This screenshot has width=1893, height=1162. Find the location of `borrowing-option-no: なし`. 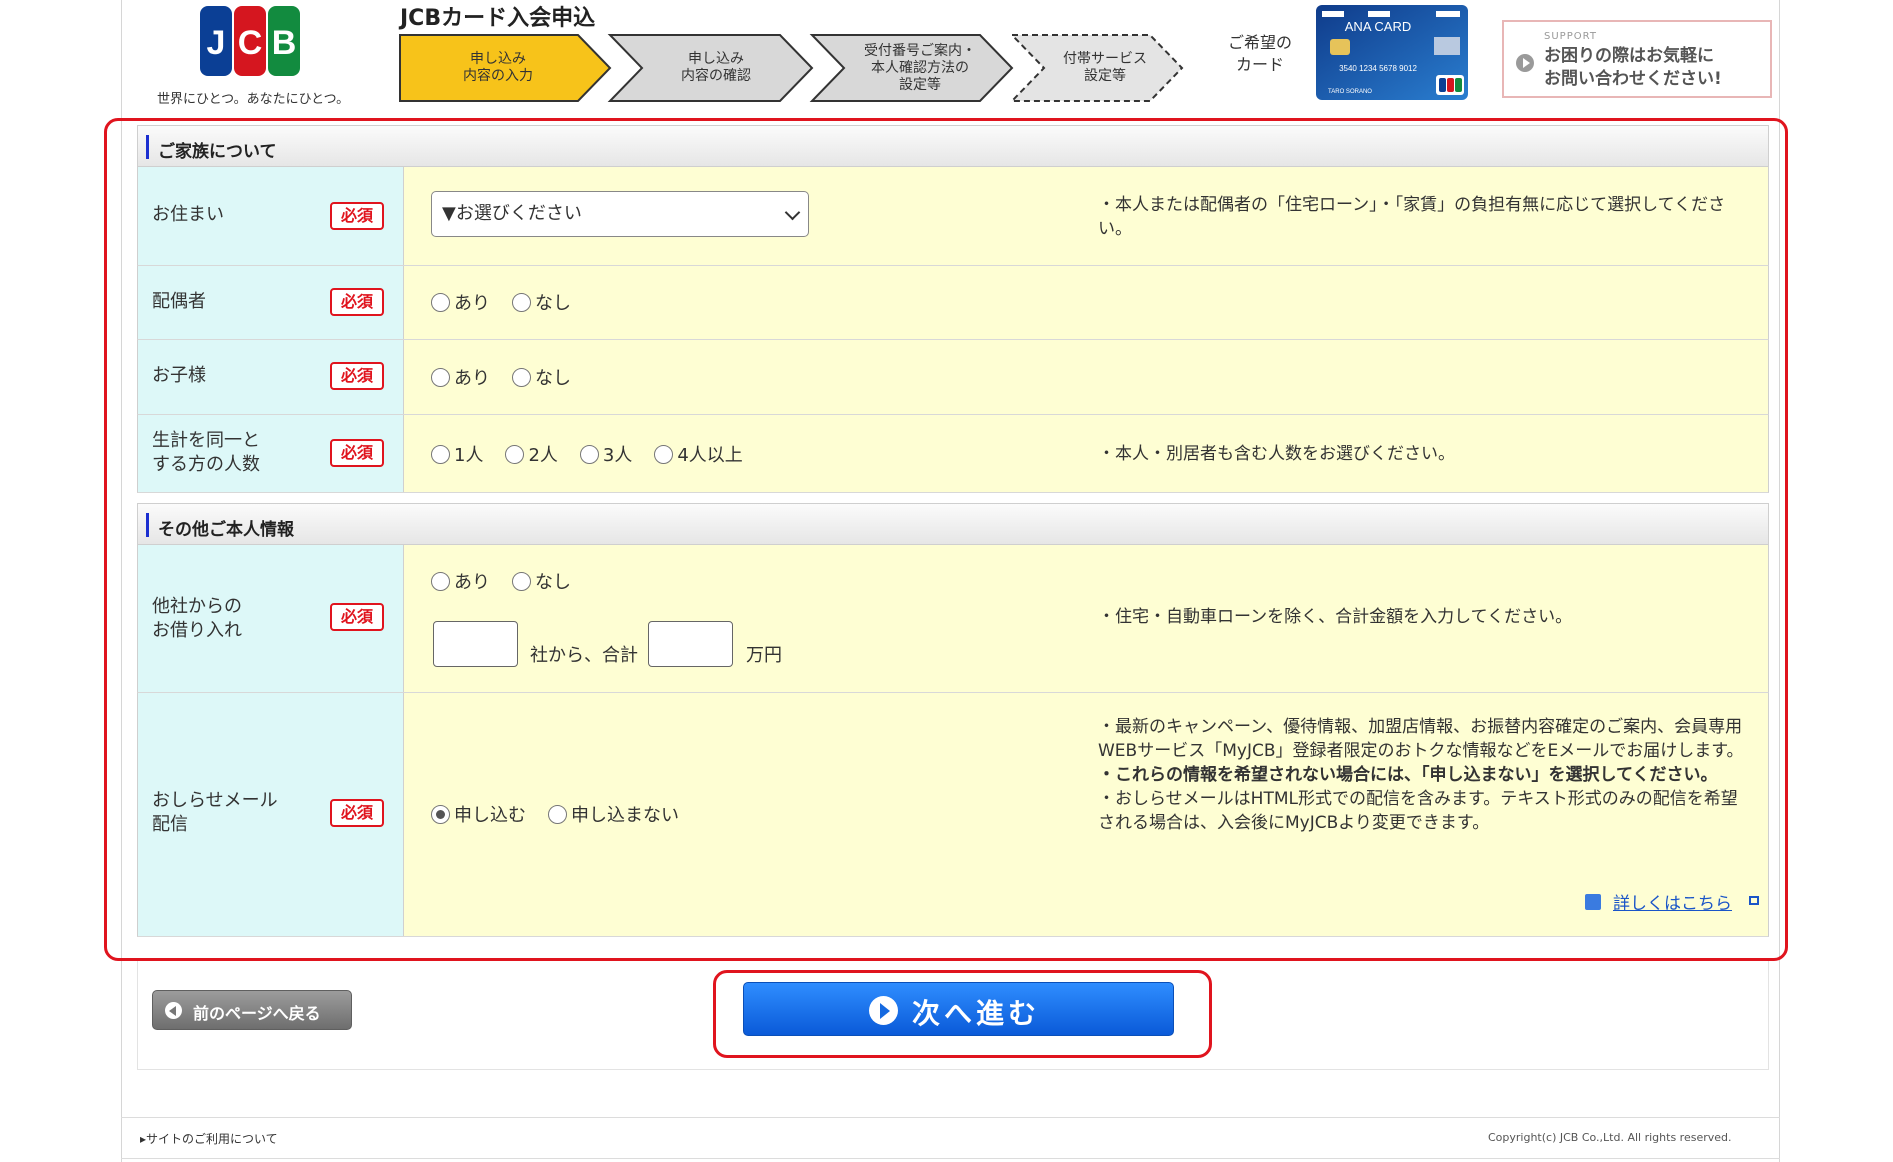

borrowing-option-no: なし is located at coordinates (541, 581).